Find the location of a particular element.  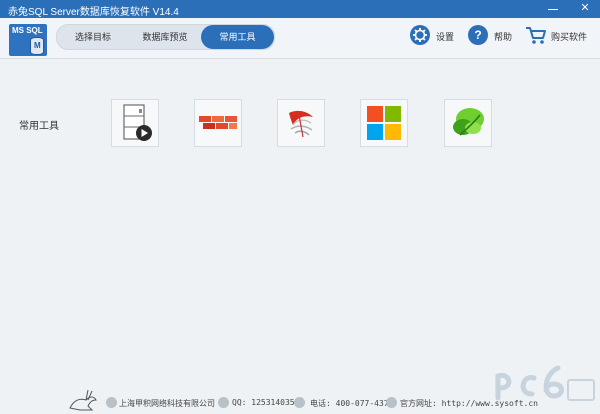

red-blocks-icon is located at coordinates (218, 122).